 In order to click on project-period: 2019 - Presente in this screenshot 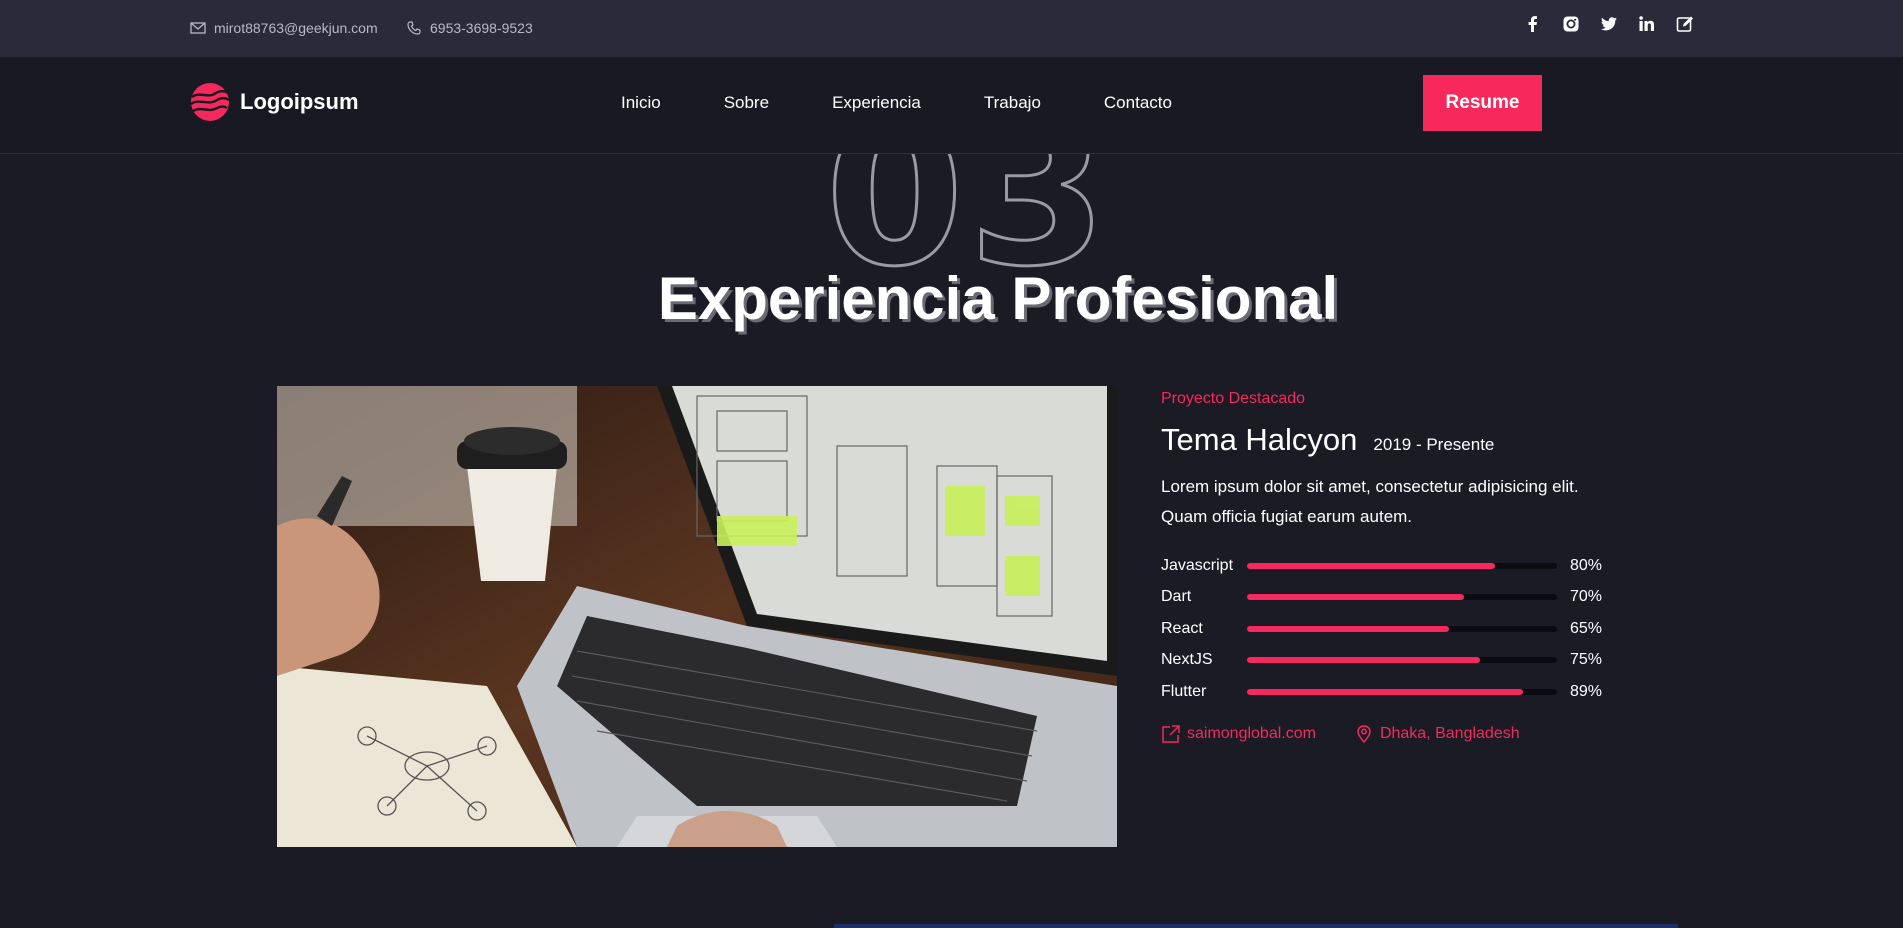, I will do `click(1434, 444)`.